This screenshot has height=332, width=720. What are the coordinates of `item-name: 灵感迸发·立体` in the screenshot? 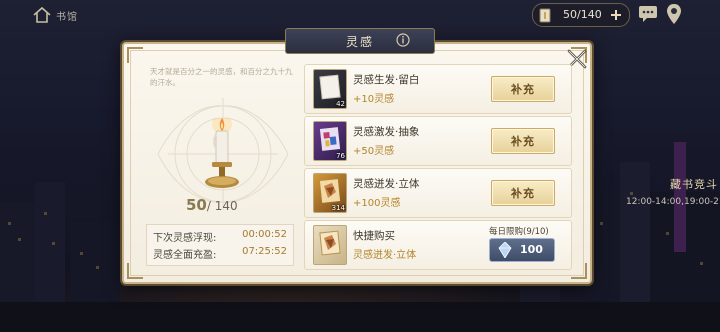 It's located at (386, 184).